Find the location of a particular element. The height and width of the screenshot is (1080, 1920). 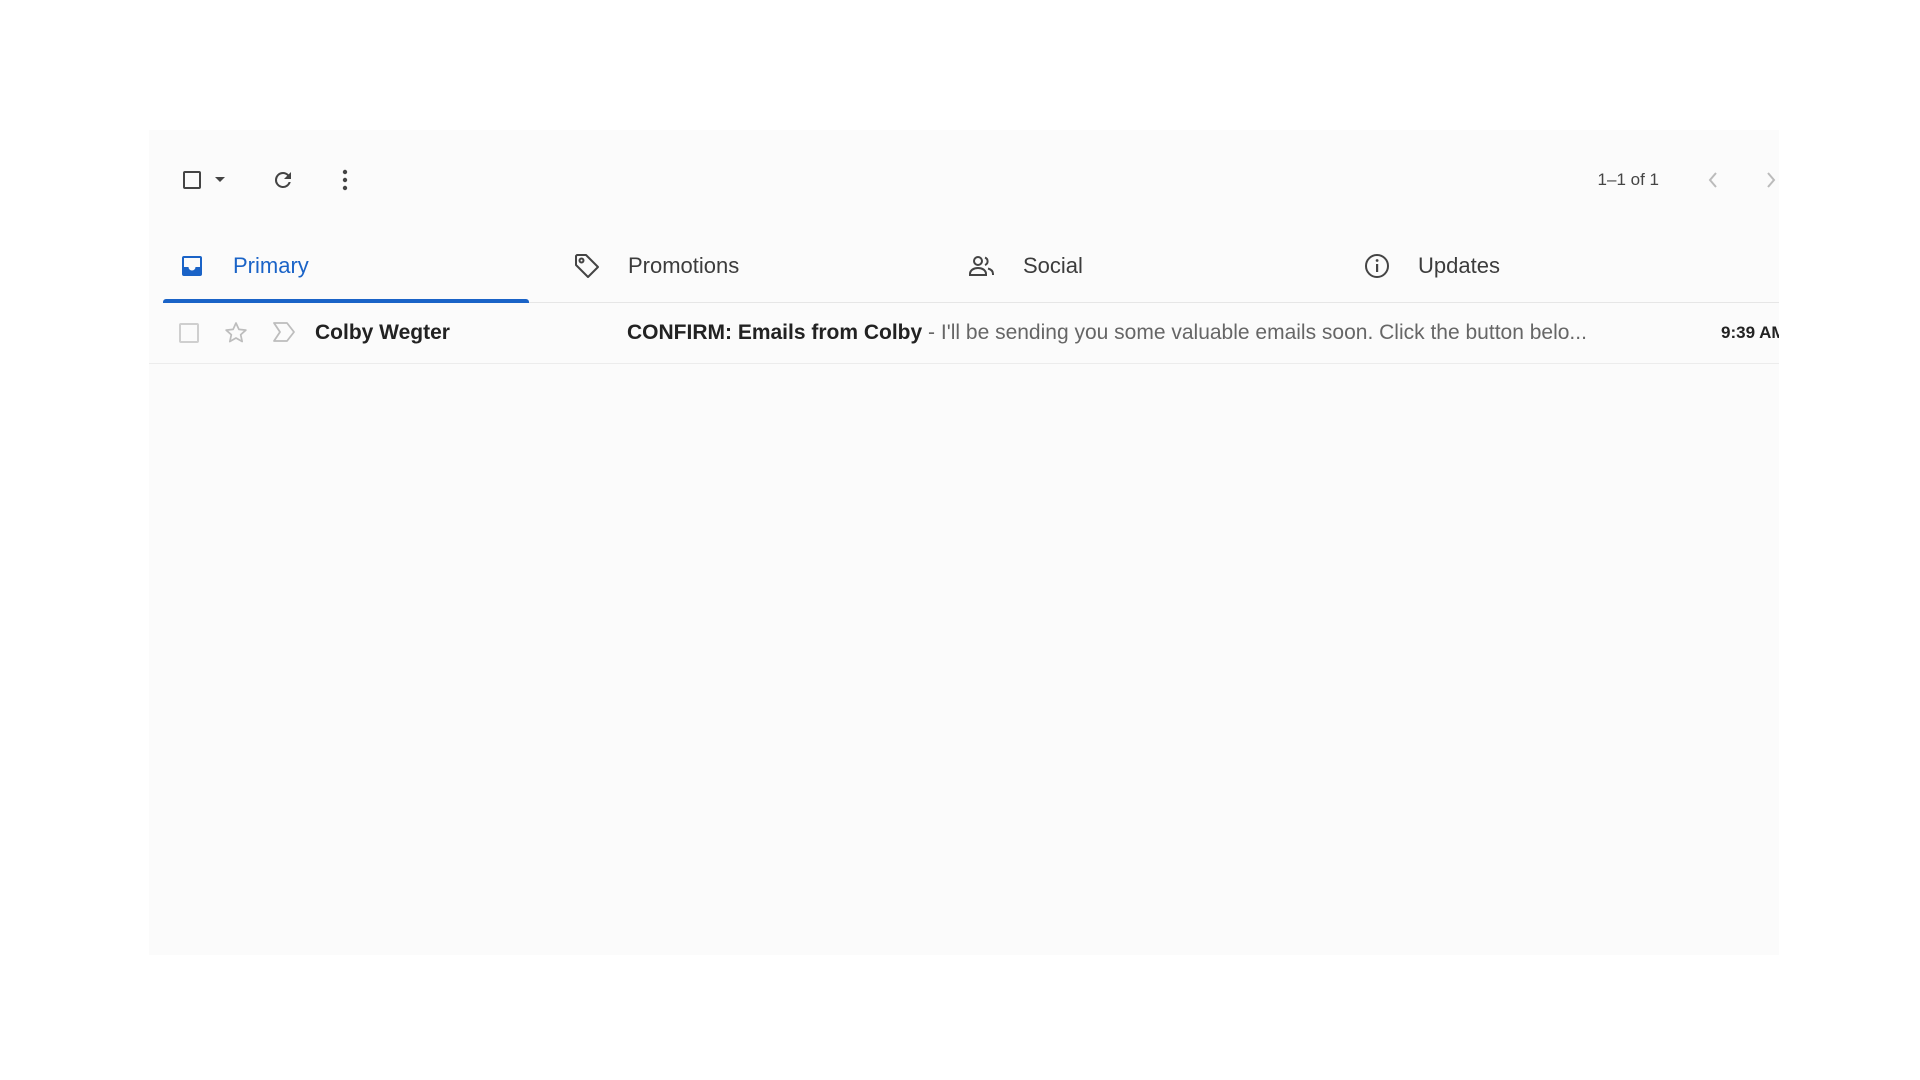

tab-label: Primary is located at coordinates (271, 265).